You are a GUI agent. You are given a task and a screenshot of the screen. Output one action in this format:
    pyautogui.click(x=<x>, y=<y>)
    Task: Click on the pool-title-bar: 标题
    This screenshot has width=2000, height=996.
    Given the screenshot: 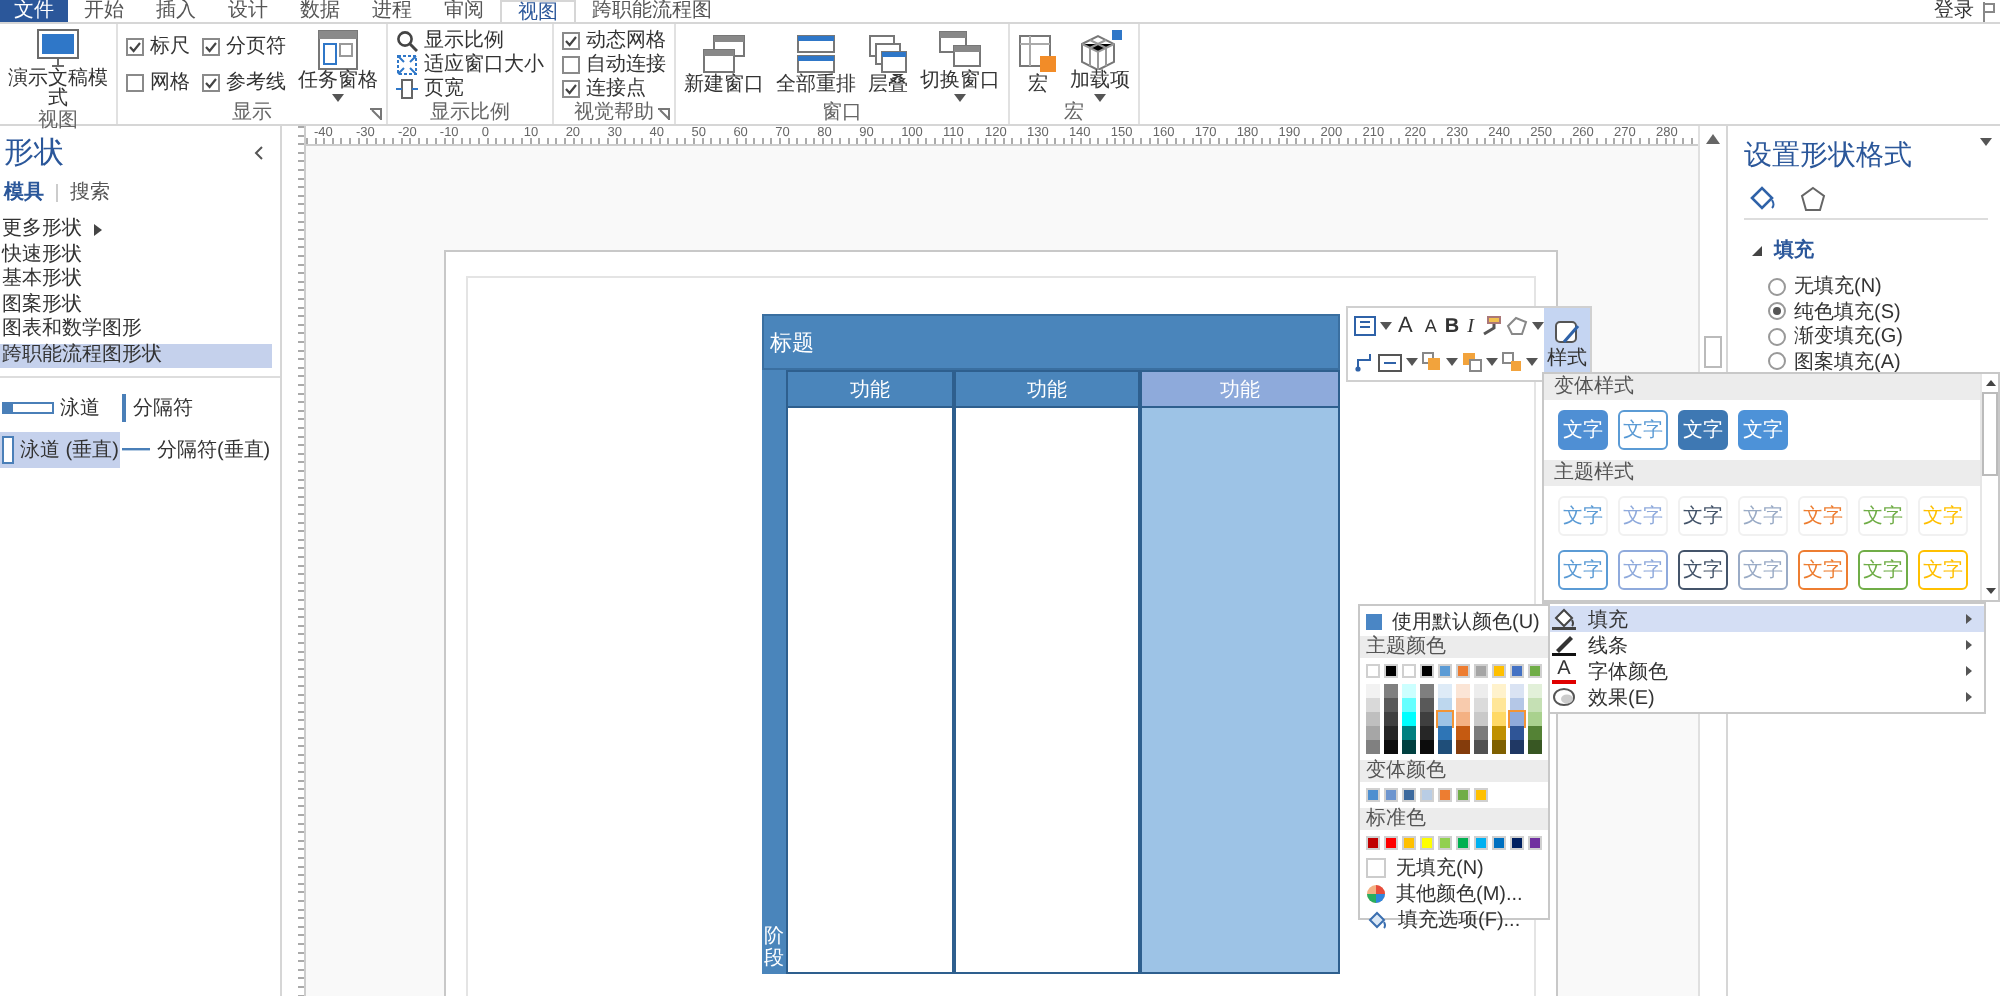 What is the action you would take?
    pyautogui.click(x=1051, y=342)
    